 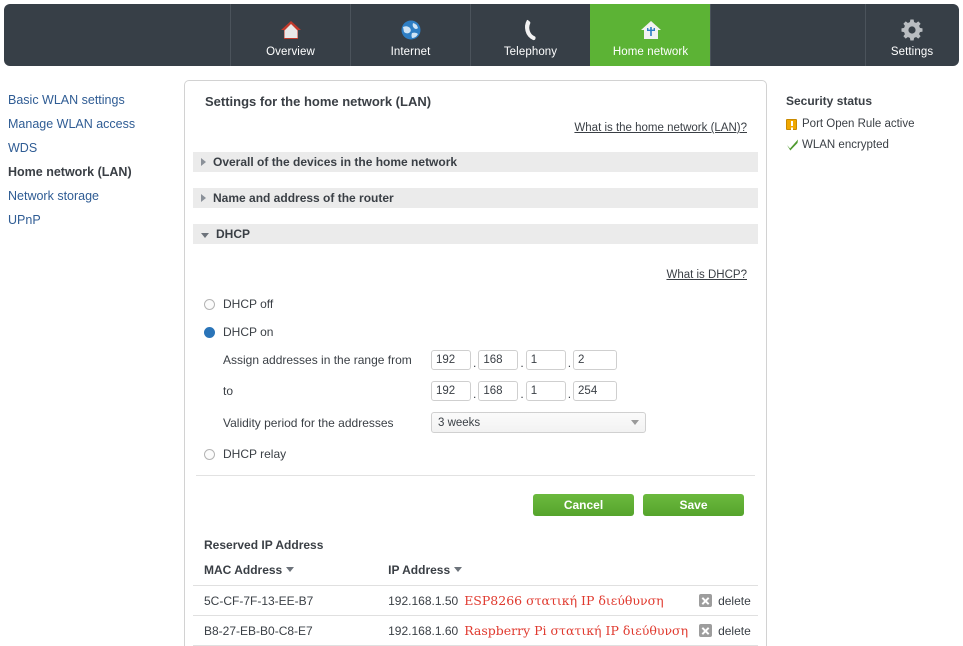 I want to click on ip-value: 192.168.1.50, so click(x=423, y=601).